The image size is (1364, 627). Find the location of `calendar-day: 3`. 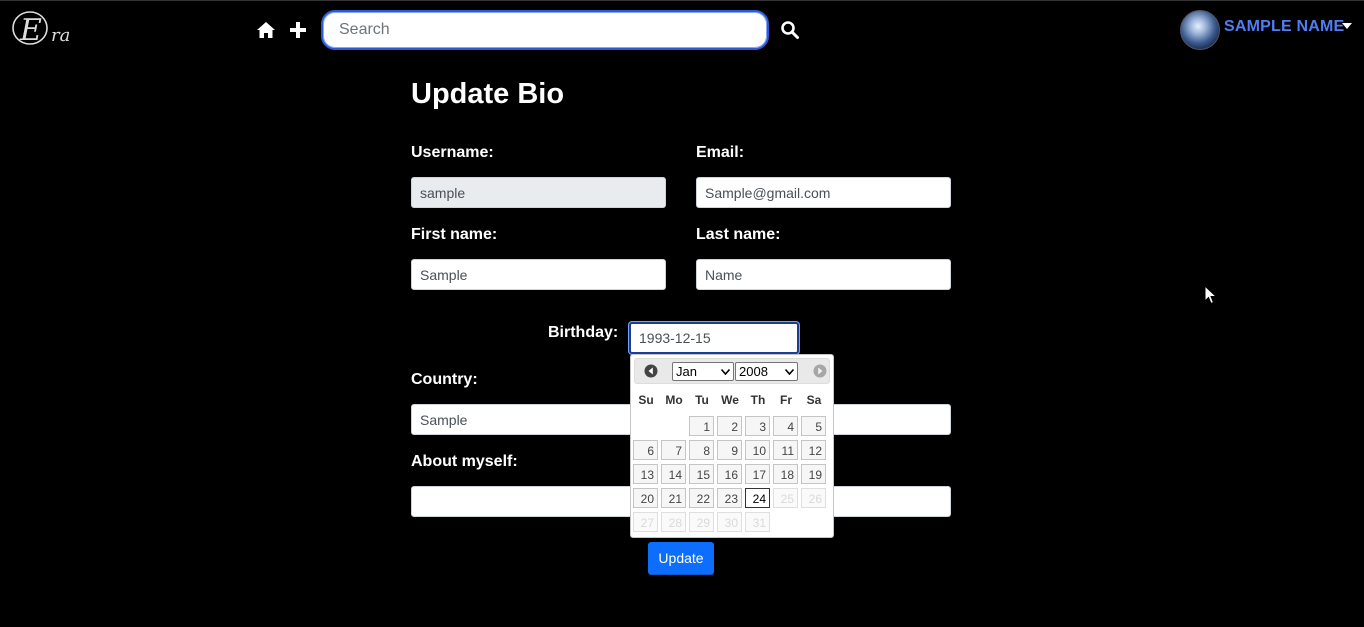

calendar-day: 3 is located at coordinates (757, 426).